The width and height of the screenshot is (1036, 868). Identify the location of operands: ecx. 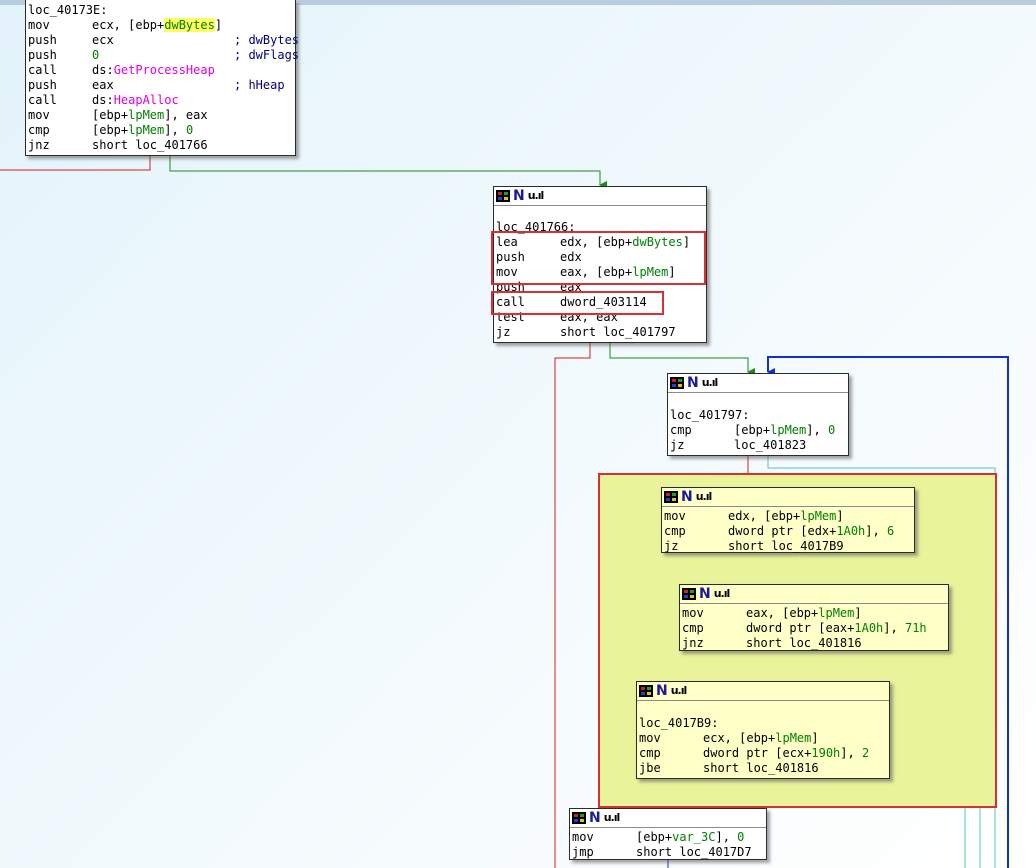
(103, 40).